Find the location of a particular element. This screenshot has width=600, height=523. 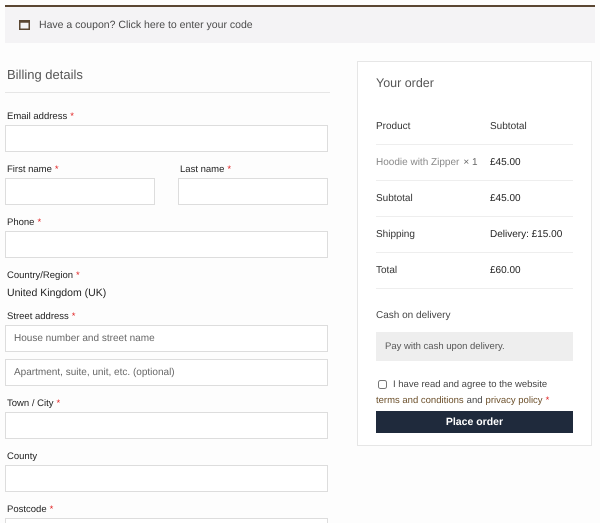

table-cell: £60.00 is located at coordinates (505, 270).